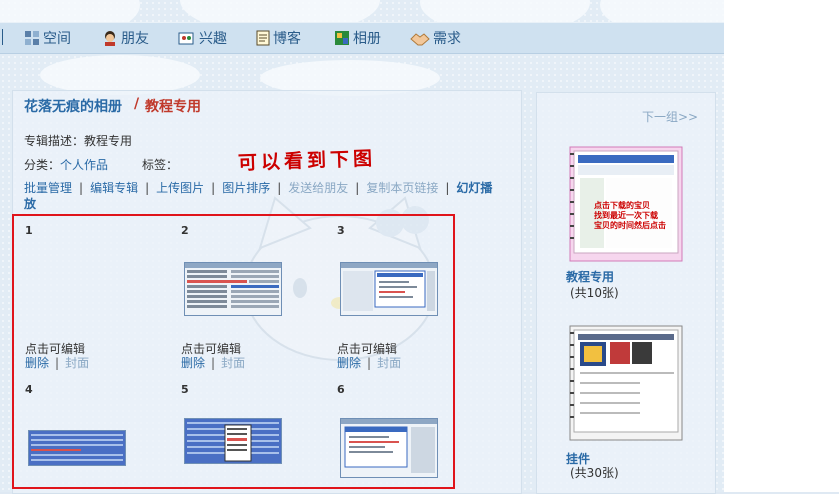 This screenshot has width=839, height=494. Describe the element at coordinates (402, 188) in the screenshot. I see `copy-link: 复制本页链接` at that location.